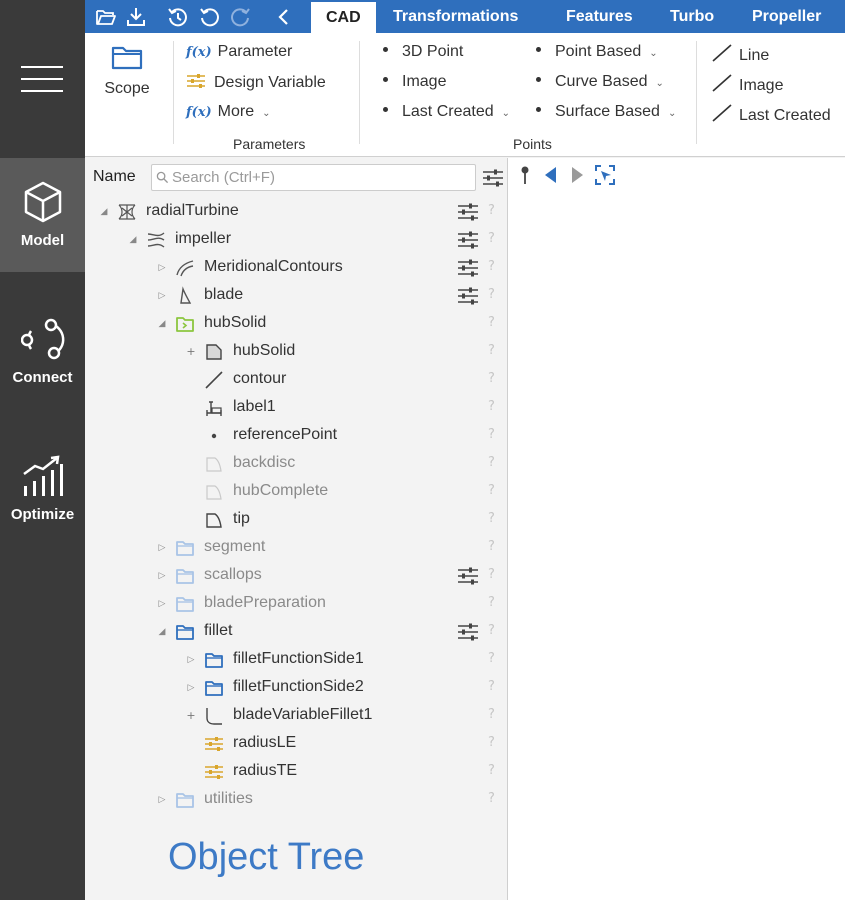  Describe the element at coordinates (178, 17) in the screenshot. I see `history-icon` at that location.